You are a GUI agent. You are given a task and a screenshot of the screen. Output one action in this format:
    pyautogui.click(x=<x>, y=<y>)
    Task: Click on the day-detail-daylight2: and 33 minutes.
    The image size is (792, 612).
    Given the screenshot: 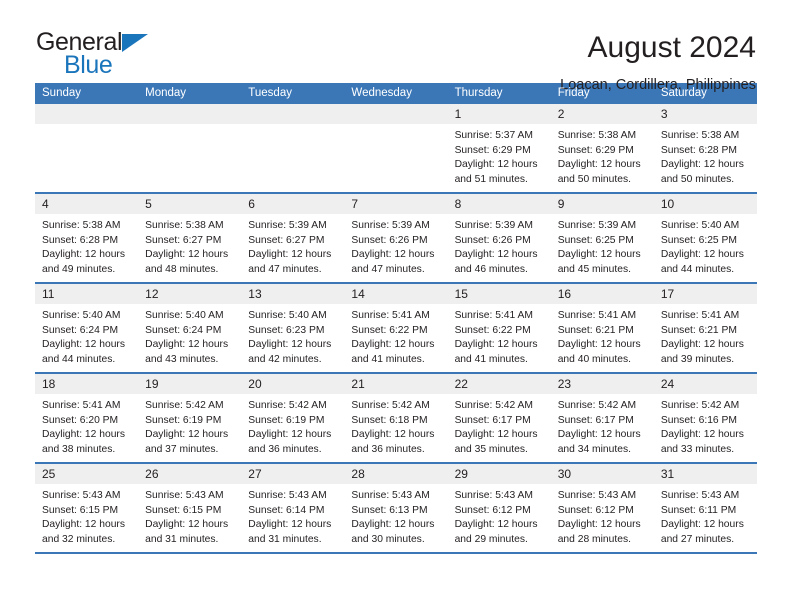 What is the action you would take?
    pyautogui.click(x=697, y=449)
    